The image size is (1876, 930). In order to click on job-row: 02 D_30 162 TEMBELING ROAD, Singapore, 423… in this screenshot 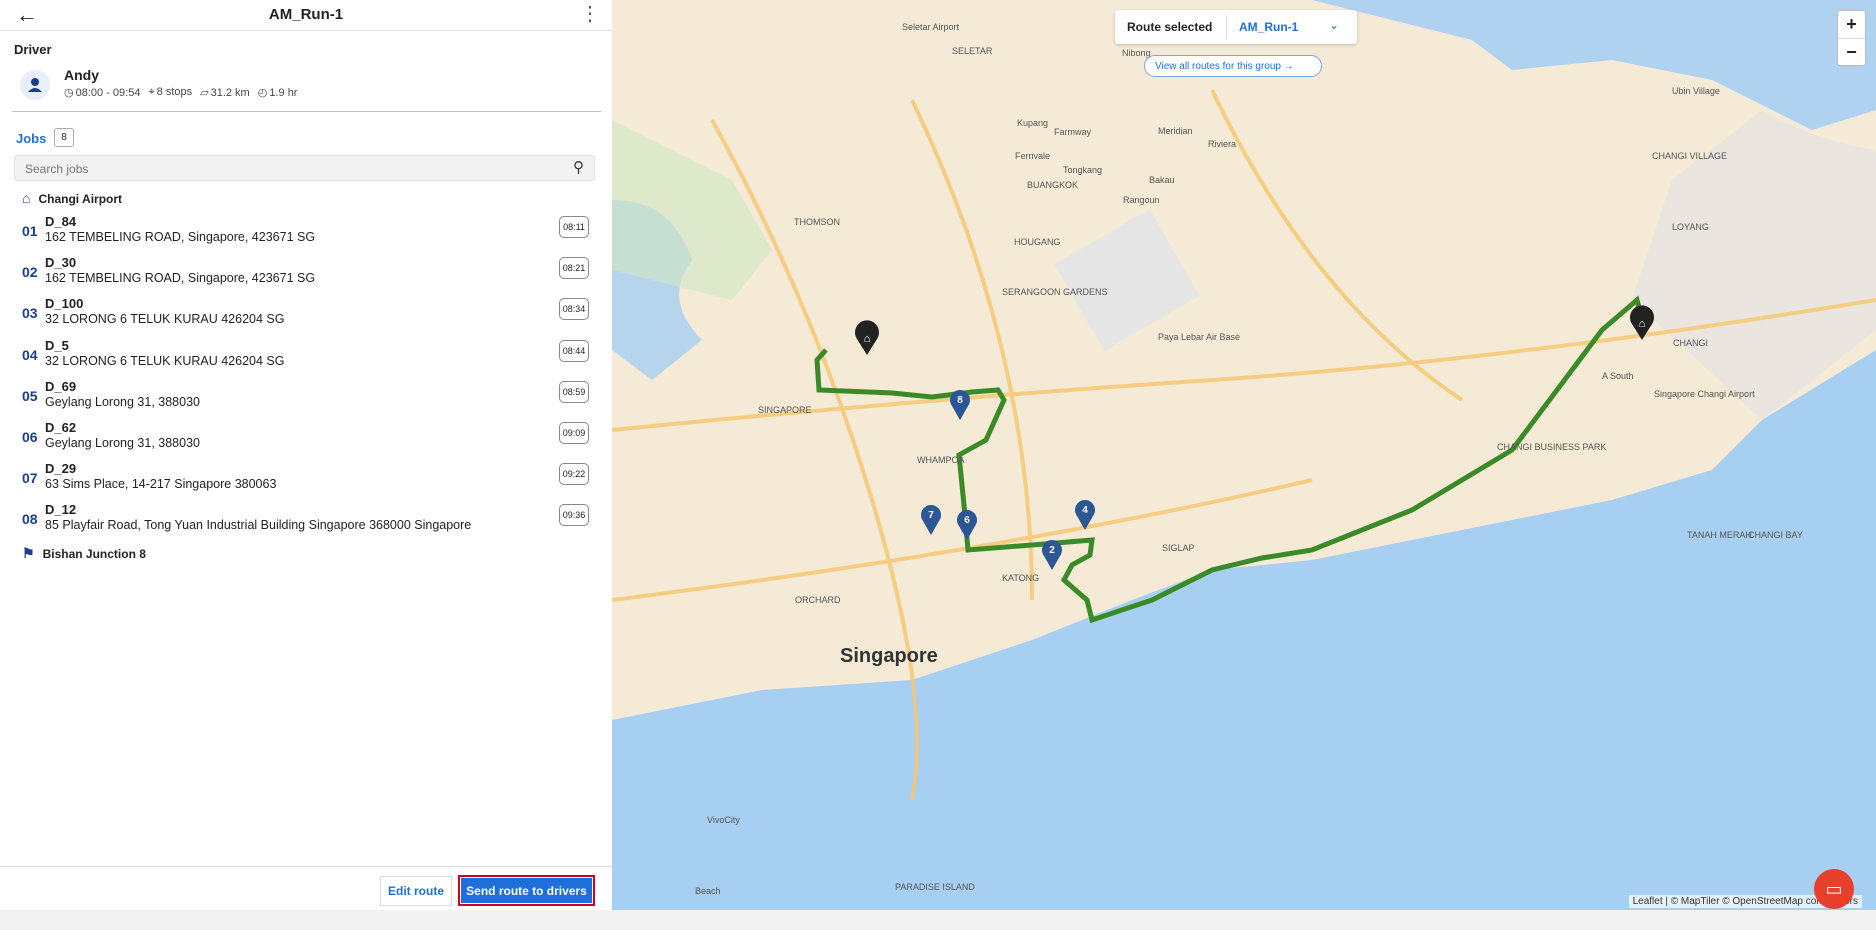, I will do `click(304, 273)`.